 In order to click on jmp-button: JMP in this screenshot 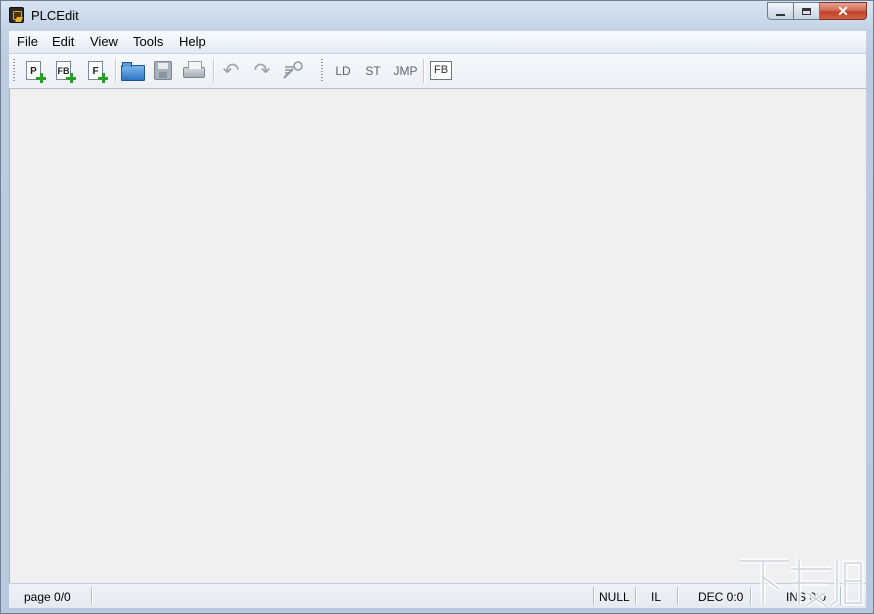, I will do `click(405, 71)`.